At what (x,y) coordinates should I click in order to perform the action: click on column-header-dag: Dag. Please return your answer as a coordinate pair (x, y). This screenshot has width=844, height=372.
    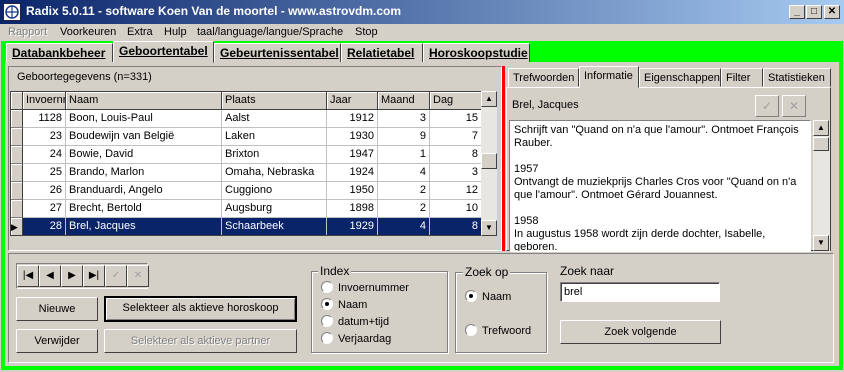
    Looking at the image, I should click on (456, 101).